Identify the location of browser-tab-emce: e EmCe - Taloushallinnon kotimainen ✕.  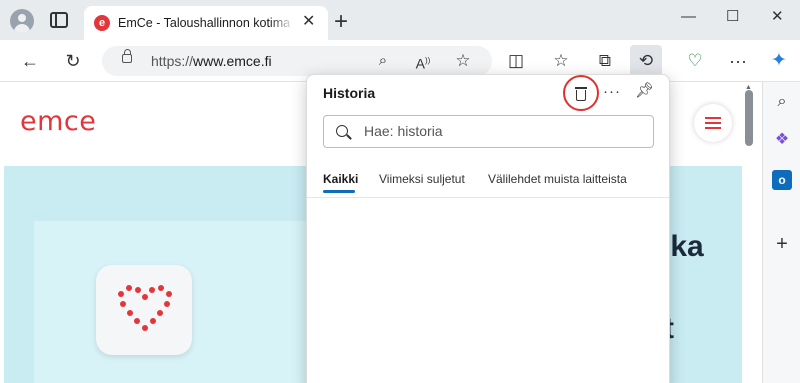
(206, 23).